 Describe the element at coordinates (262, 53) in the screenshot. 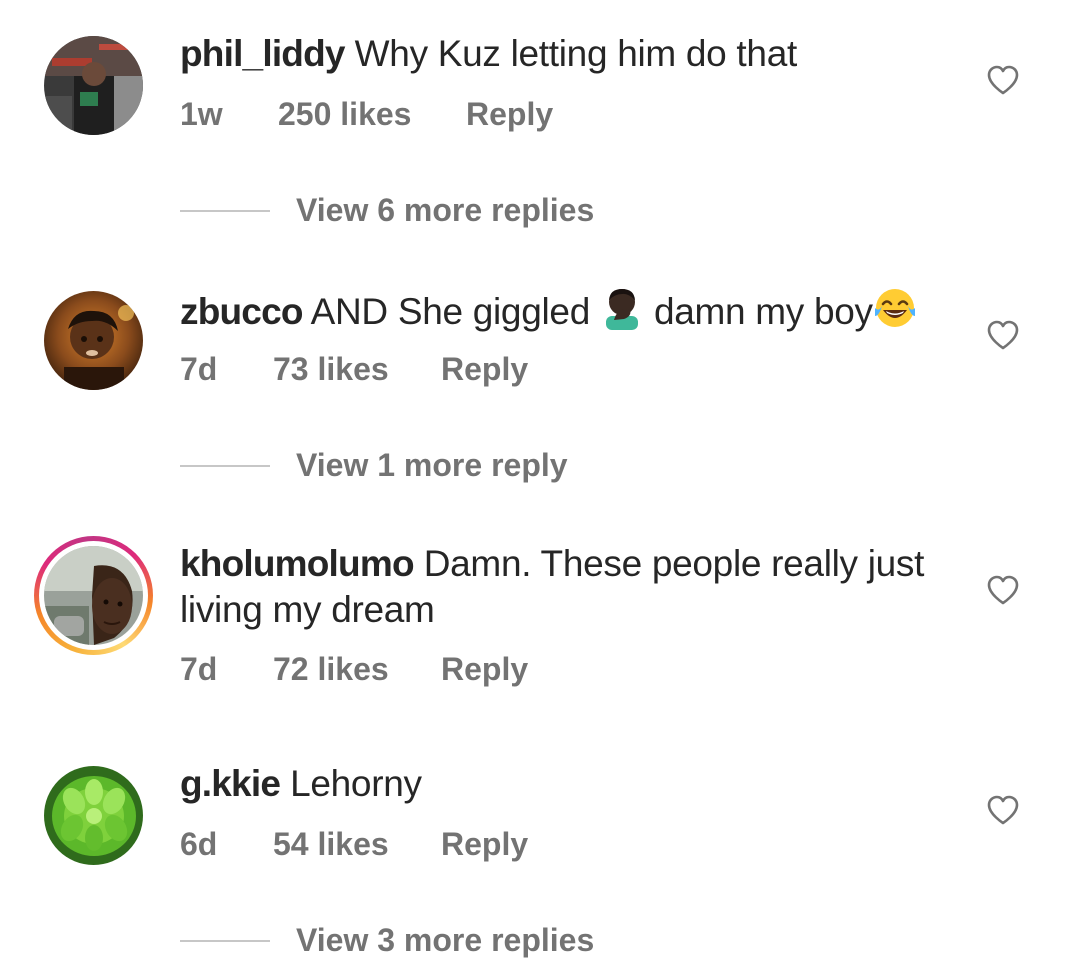

I see `comment-username: phil_liddy` at that location.